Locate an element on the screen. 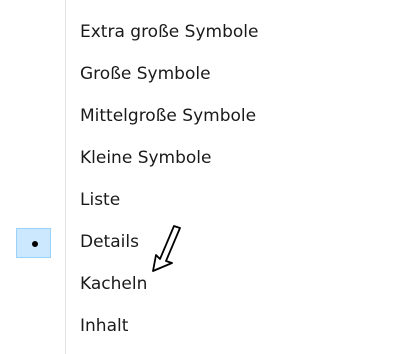  mouse-pointer-icon is located at coordinates (166, 248).